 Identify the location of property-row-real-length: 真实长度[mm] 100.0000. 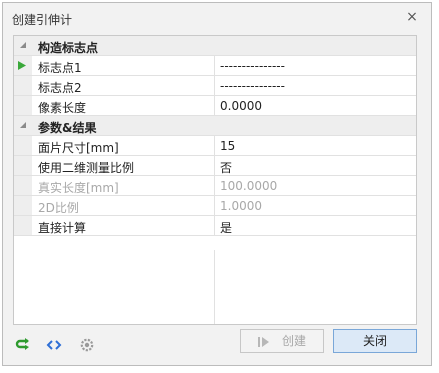
(215, 186).